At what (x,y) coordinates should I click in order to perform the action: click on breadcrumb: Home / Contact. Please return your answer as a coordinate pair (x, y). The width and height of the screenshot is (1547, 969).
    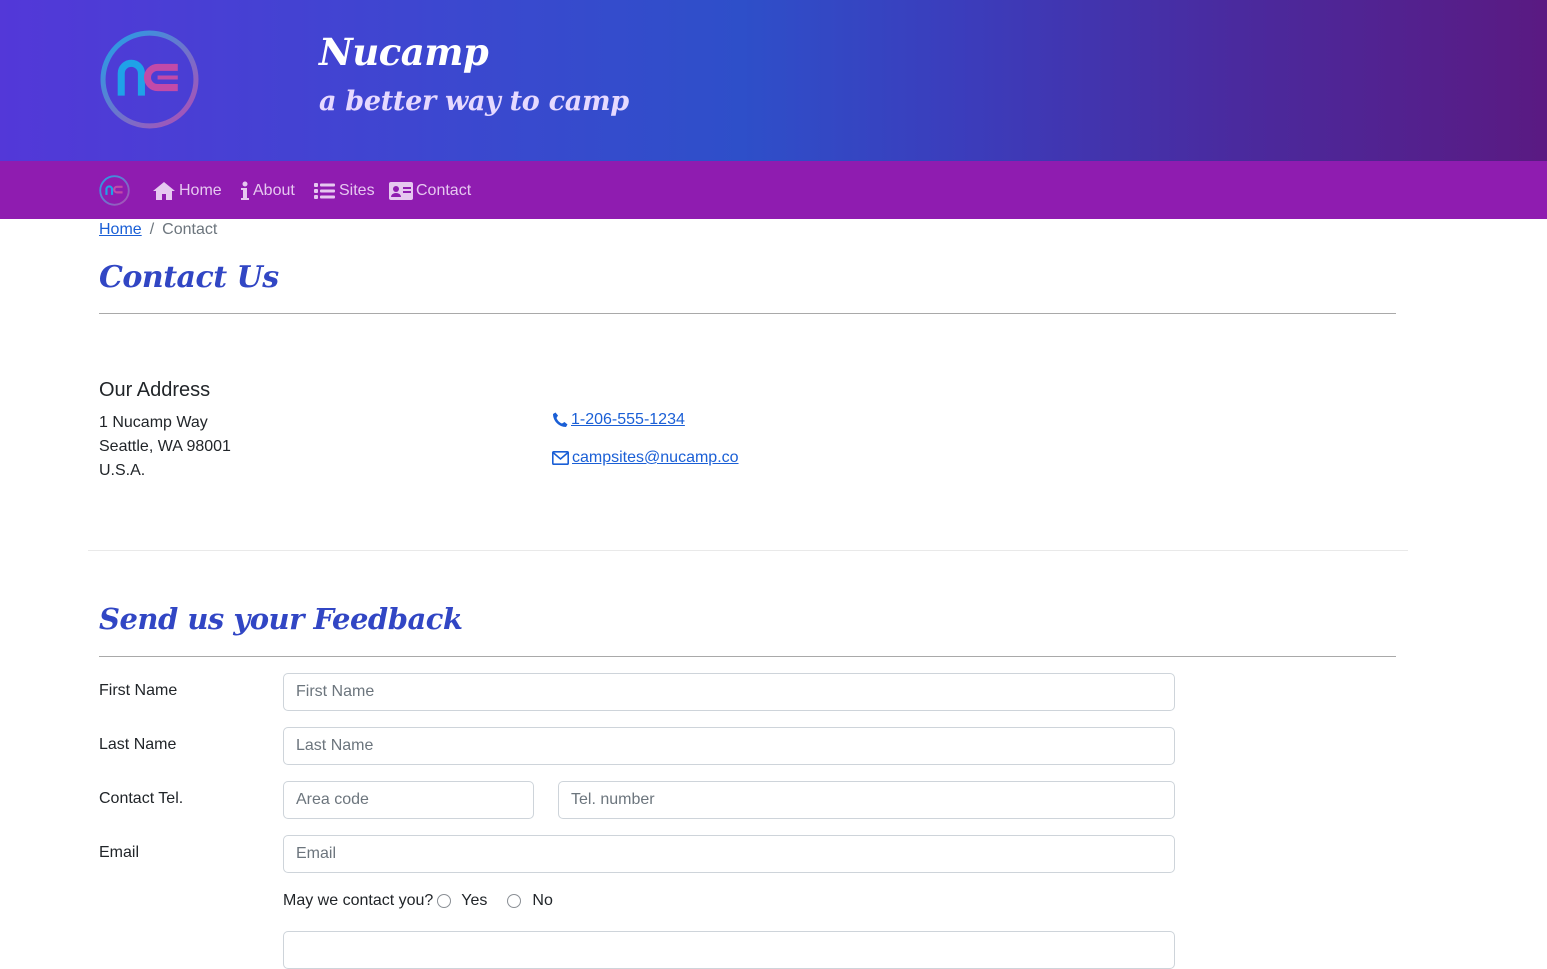
    Looking at the image, I should click on (158, 230).